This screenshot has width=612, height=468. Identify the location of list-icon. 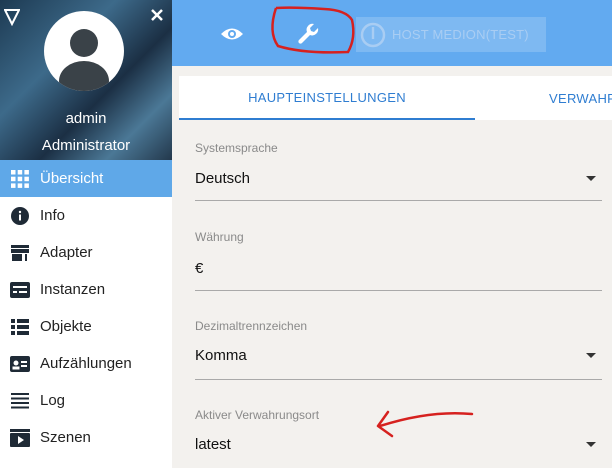
(20, 327).